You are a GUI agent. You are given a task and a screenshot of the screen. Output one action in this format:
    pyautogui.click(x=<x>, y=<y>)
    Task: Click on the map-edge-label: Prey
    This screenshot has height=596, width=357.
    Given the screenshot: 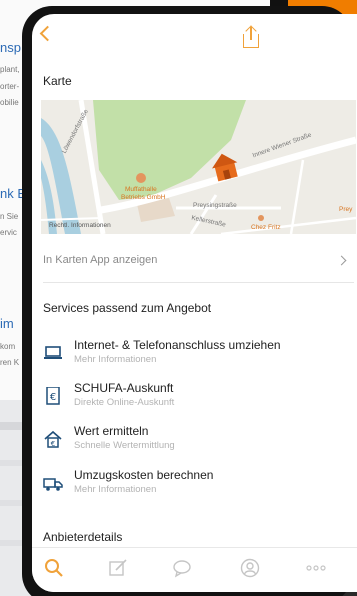 What is the action you would take?
    pyautogui.click(x=346, y=209)
    